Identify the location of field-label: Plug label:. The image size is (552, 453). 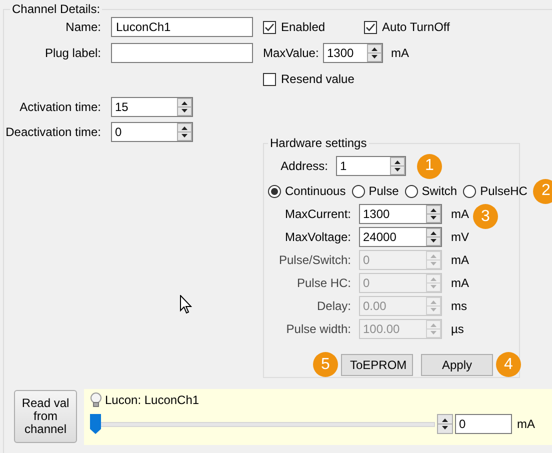
(72, 53).